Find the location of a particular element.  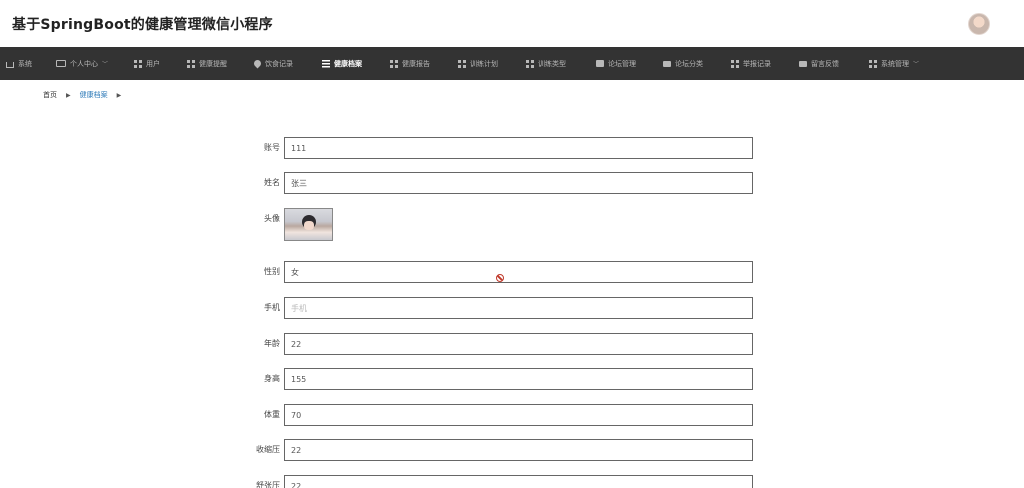

form-row-weight: 体重 is located at coordinates (512, 415).